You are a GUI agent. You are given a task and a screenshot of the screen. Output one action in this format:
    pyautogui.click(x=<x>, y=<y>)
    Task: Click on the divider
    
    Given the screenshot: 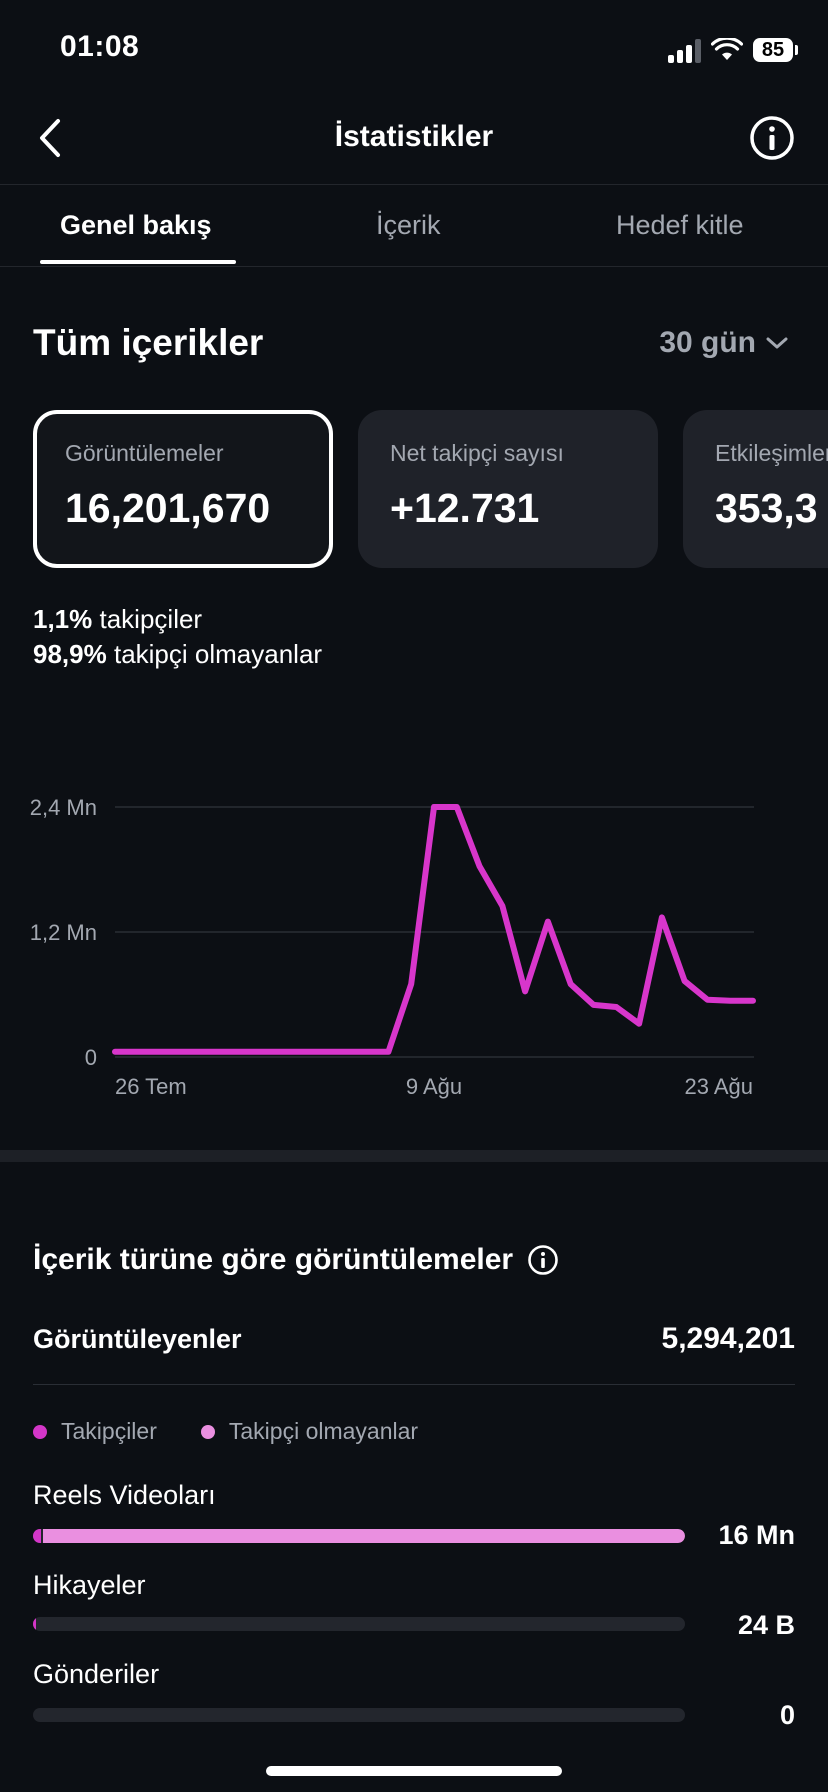 What is the action you would take?
    pyautogui.click(x=414, y=1384)
    